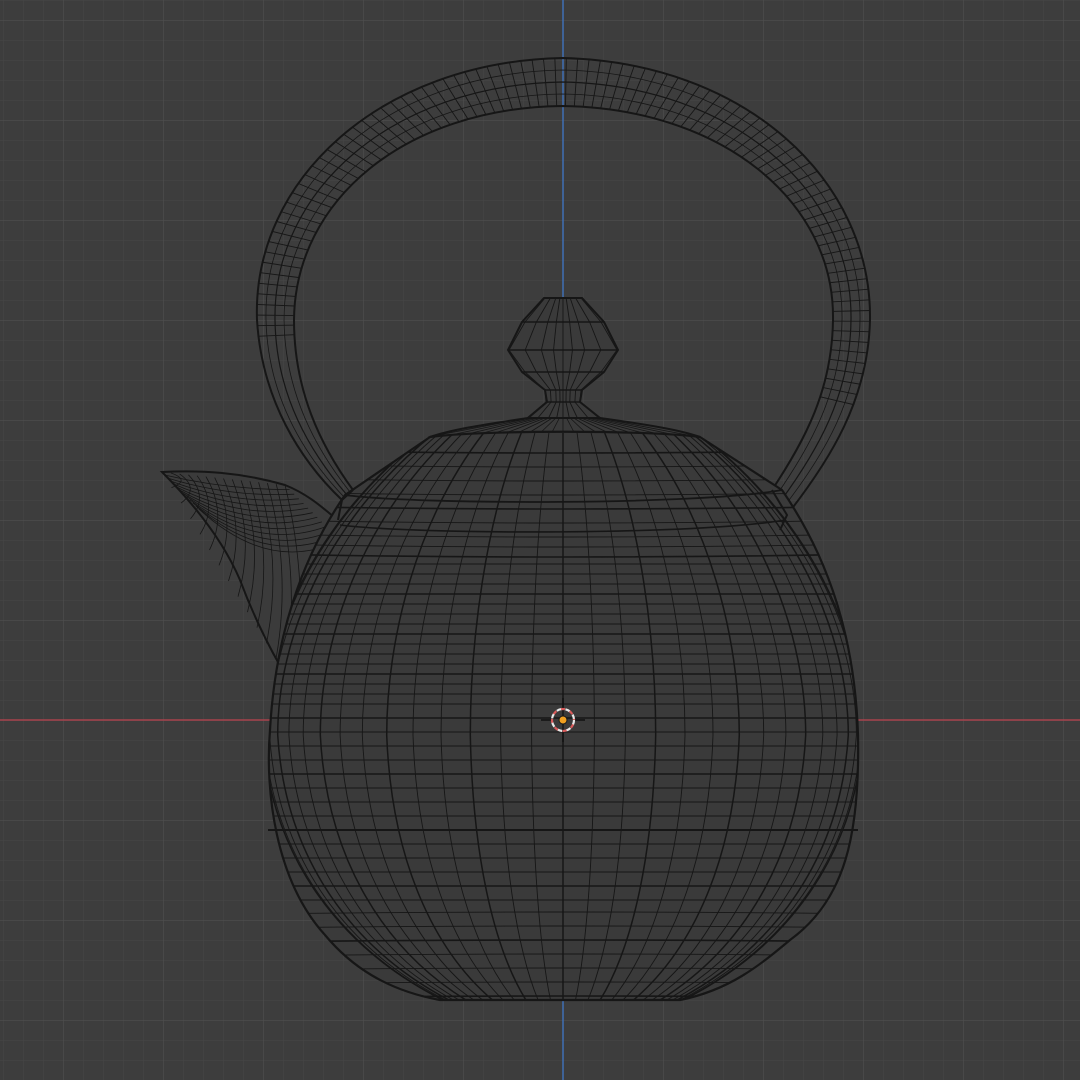 The width and height of the screenshot is (1080, 1080). I want to click on object-origin, so click(563, 720).